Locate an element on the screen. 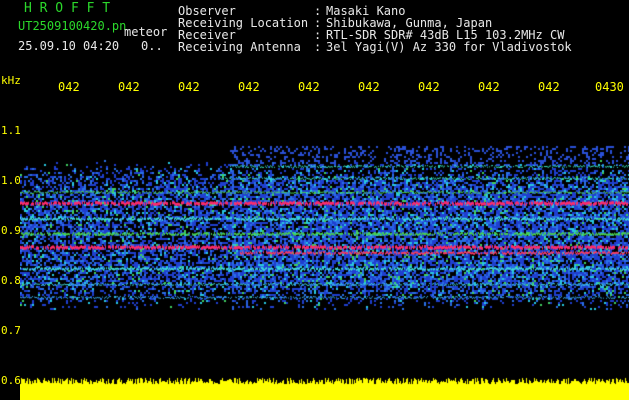 This screenshot has width=629, height=400. frequency-tick: 0.7 is located at coordinates (11, 330).